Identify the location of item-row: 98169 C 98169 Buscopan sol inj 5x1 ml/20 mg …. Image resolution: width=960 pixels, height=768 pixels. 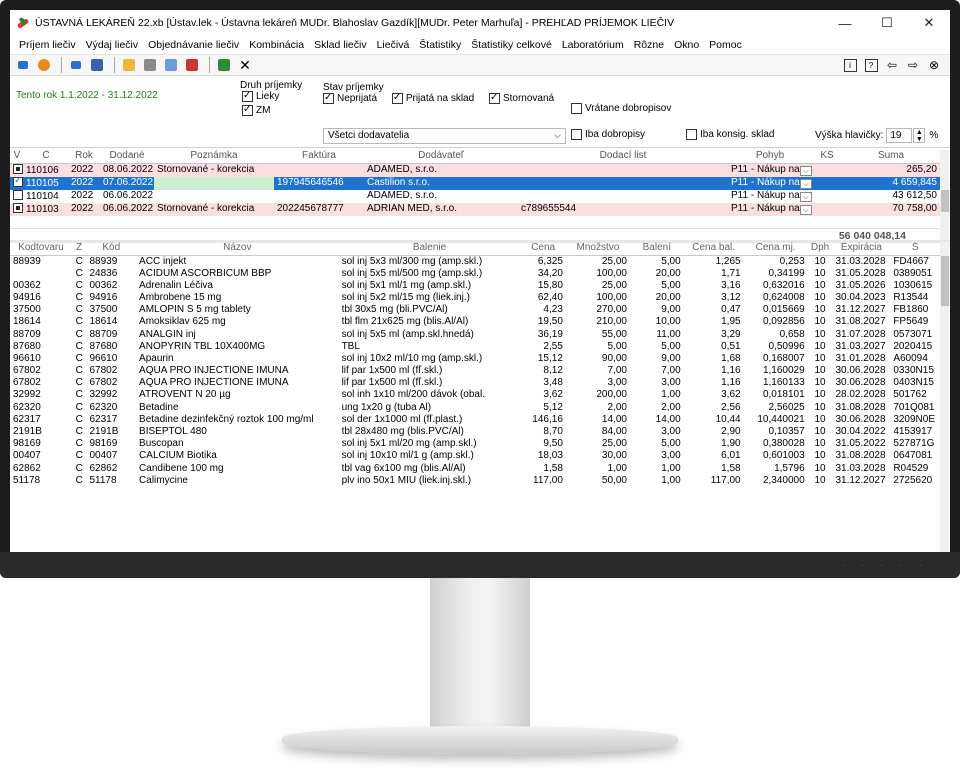
(475, 444).